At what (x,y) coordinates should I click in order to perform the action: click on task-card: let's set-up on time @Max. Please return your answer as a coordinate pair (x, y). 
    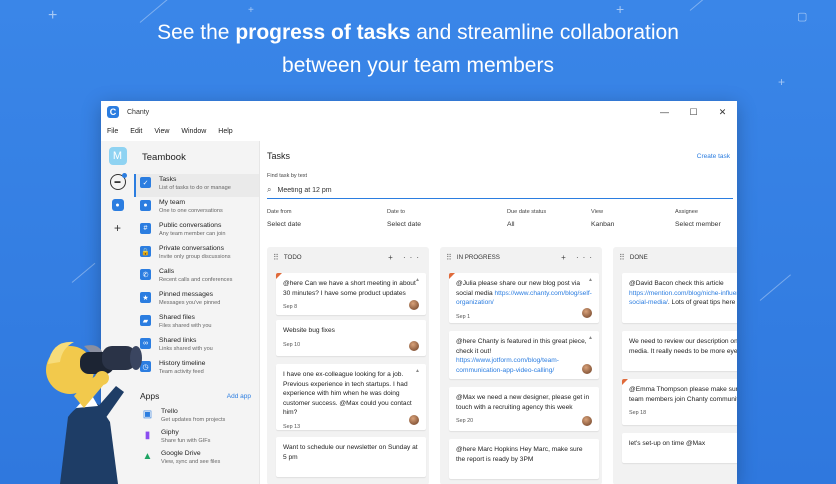
    Looking at the image, I should click on (679, 448).